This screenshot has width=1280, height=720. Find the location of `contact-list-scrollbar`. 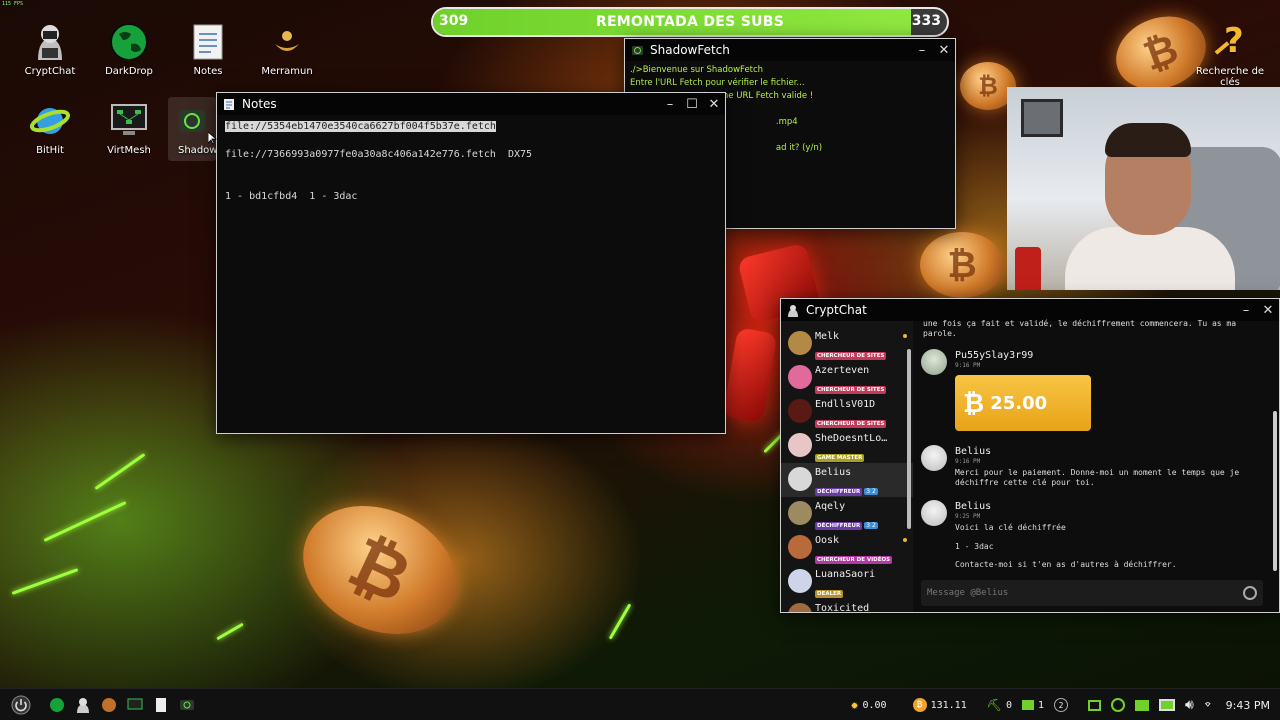

contact-list-scrollbar is located at coordinates (909, 439).